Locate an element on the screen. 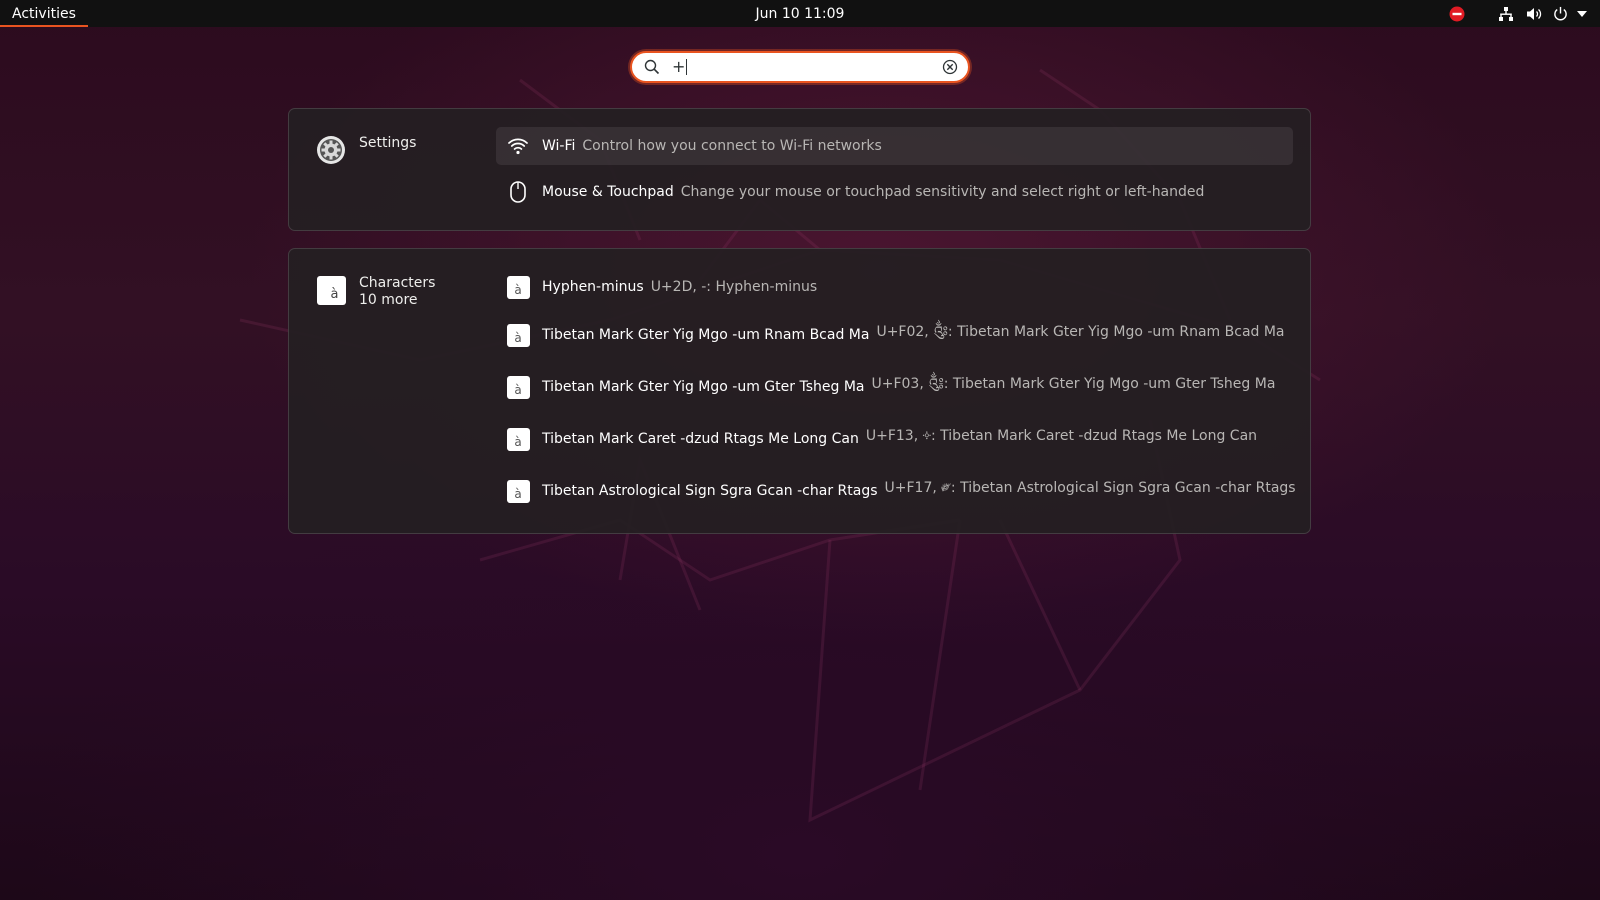 The width and height of the screenshot is (1600, 900). result-description: U+2D, -: Hyphen-minus is located at coordinates (734, 287).